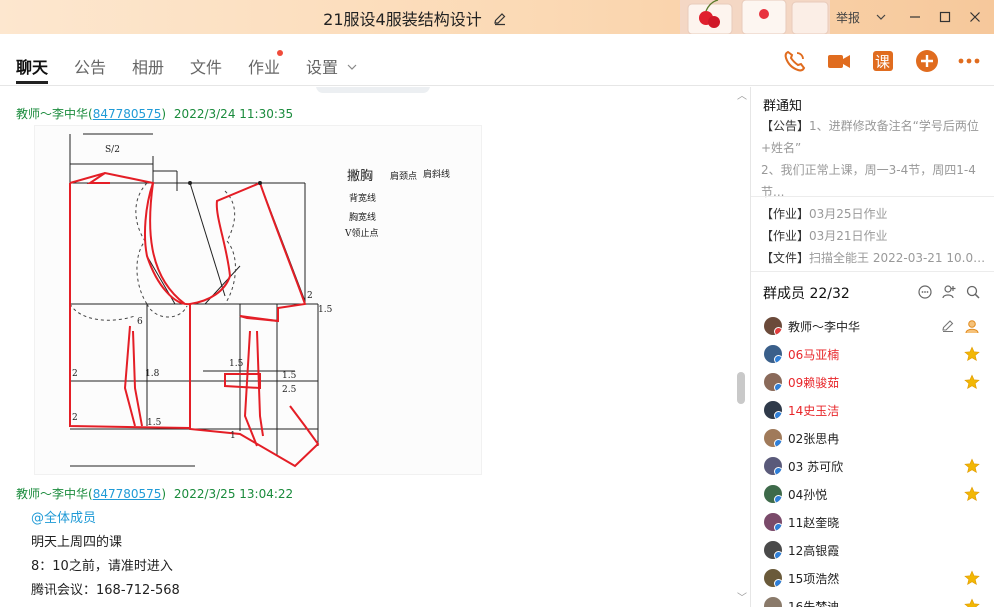  What do you see at coordinates (742, 596) in the screenshot?
I see `scroll-down-arrow: ﹀` at bounding box center [742, 596].